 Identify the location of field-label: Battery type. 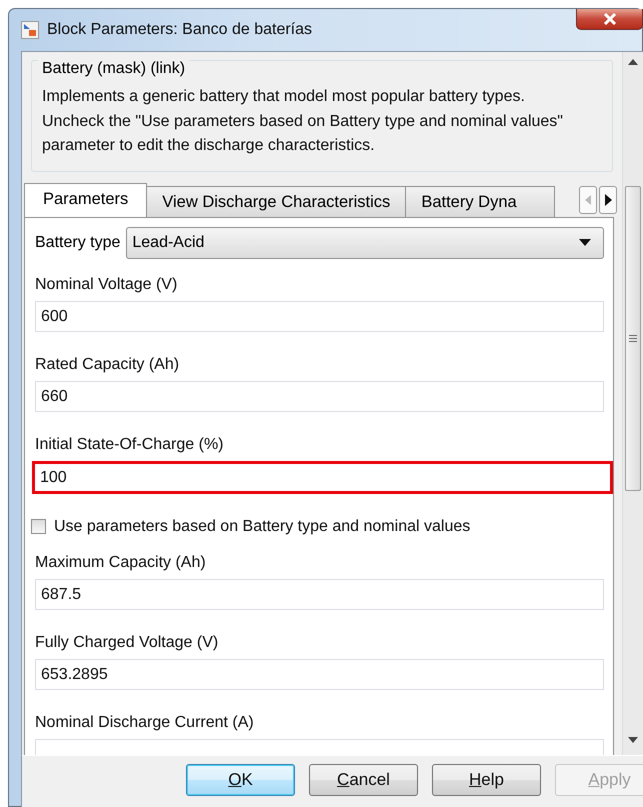
(77, 243).